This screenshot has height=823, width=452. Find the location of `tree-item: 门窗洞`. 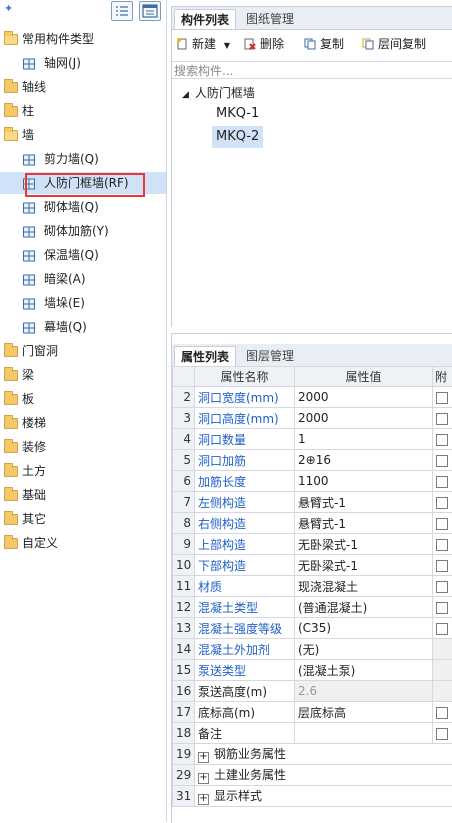

tree-item: 门窗洞 is located at coordinates (83, 351).